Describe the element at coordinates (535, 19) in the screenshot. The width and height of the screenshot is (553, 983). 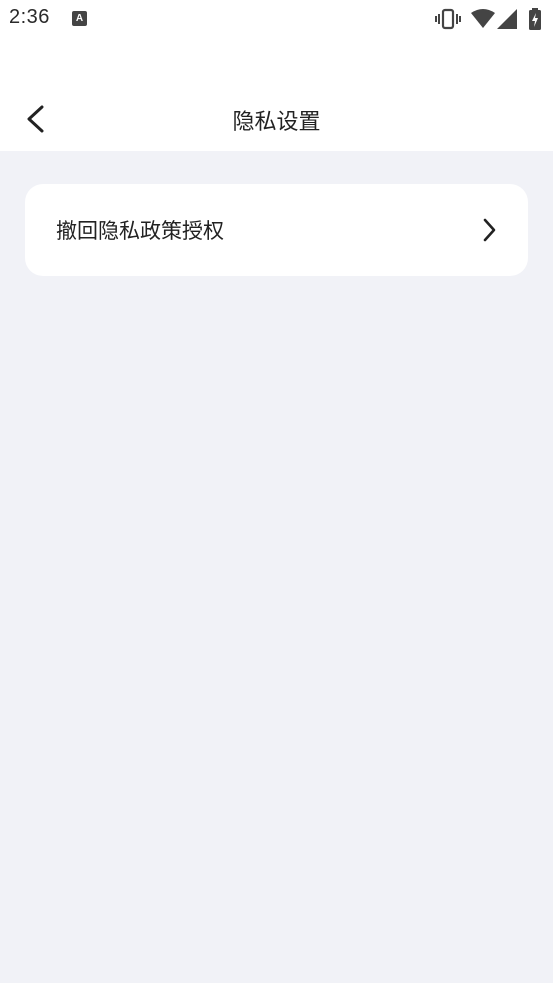
I see `battery-charging-icon` at that location.